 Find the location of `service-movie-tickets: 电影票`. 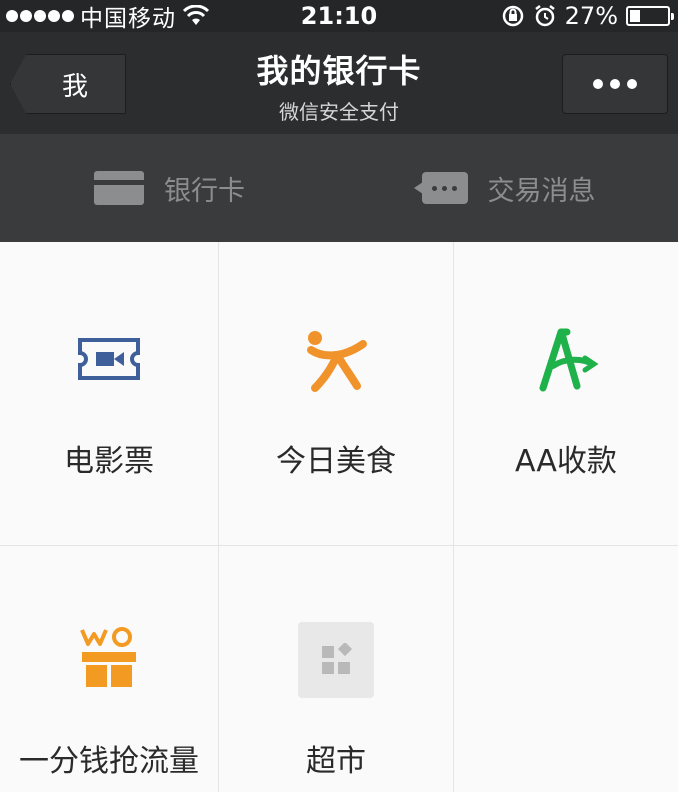

service-movie-tickets: 电影票 is located at coordinates (109, 394).